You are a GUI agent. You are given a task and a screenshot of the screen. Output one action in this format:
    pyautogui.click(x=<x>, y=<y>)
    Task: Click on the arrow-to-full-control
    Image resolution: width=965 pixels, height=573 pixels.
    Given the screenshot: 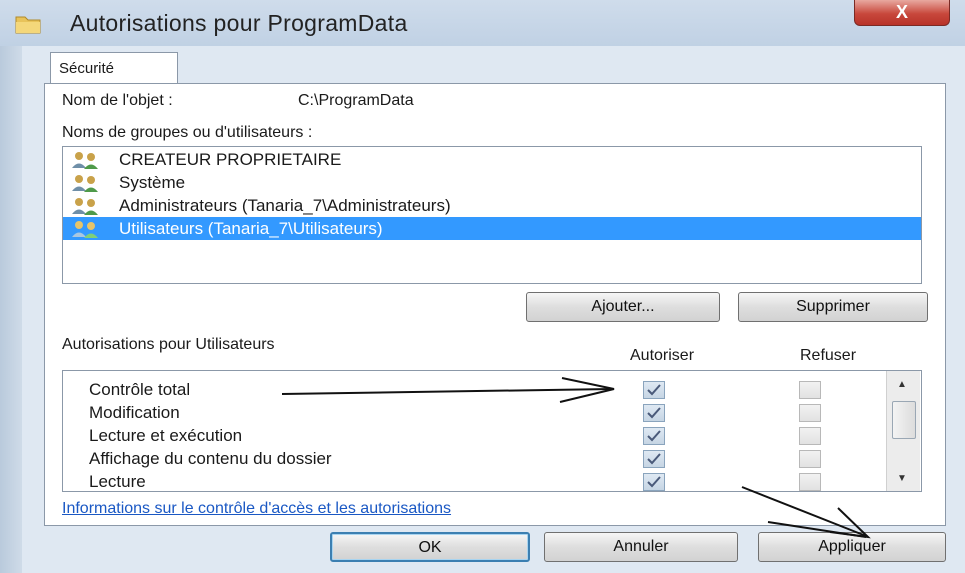 What is the action you would take?
    pyautogui.click(x=448, y=390)
    